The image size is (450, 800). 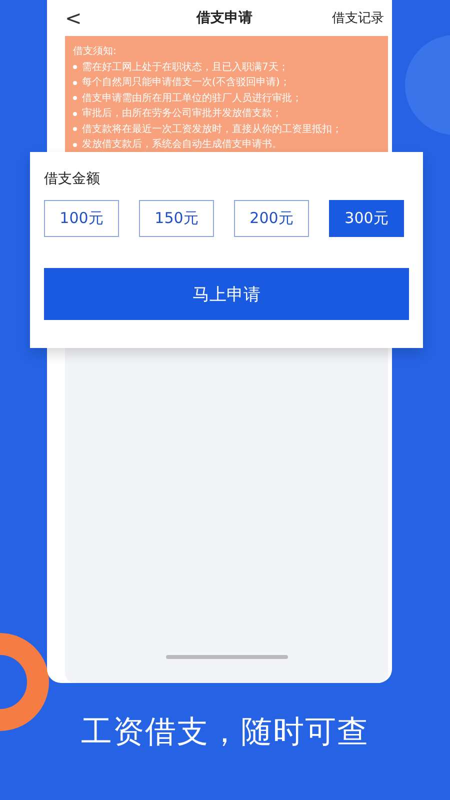 I want to click on caption: 工资借支，随时可查, so click(x=225, y=732).